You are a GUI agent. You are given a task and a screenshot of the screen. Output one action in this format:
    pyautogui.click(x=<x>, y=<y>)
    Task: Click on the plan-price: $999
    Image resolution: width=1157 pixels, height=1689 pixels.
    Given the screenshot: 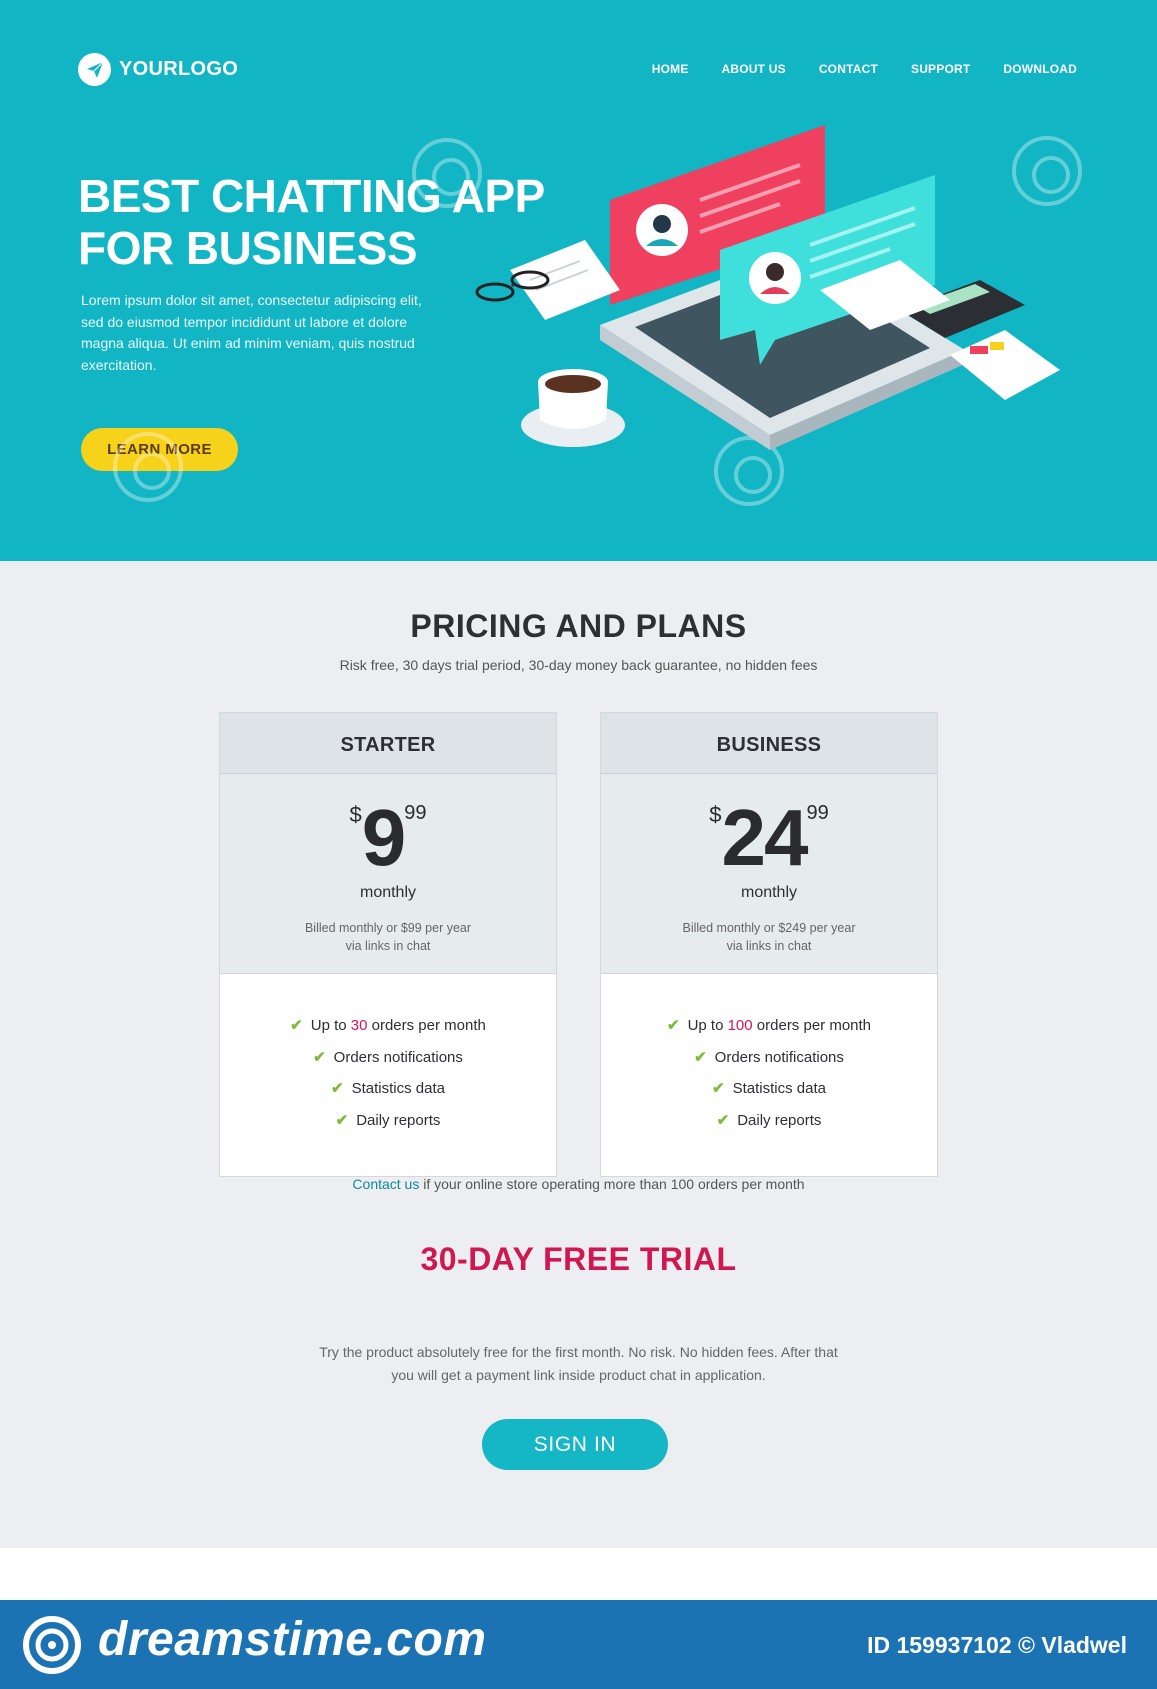 What is the action you would take?
    pyautogui.click(x=388, y=838)
    